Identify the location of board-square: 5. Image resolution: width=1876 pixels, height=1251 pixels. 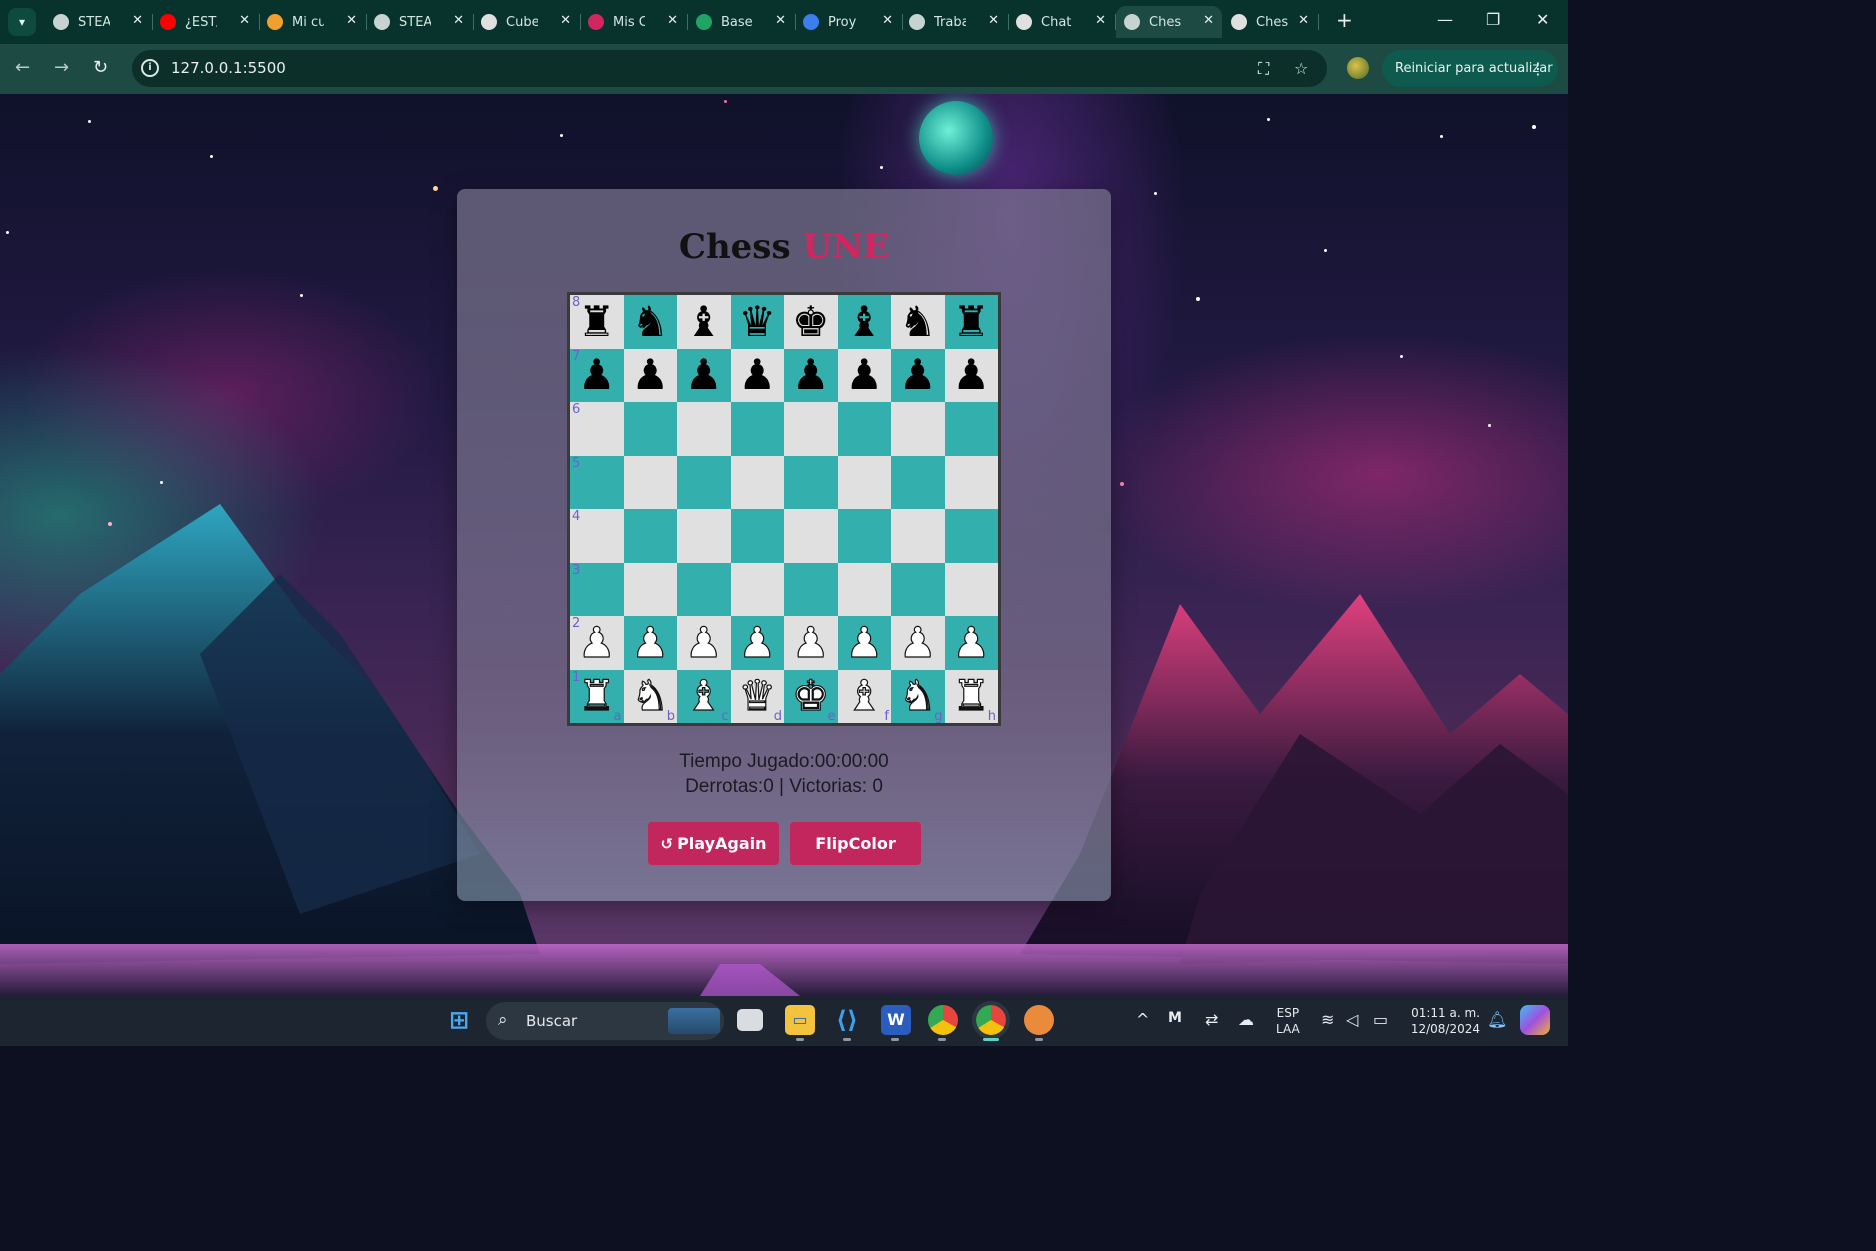
(597, 482).